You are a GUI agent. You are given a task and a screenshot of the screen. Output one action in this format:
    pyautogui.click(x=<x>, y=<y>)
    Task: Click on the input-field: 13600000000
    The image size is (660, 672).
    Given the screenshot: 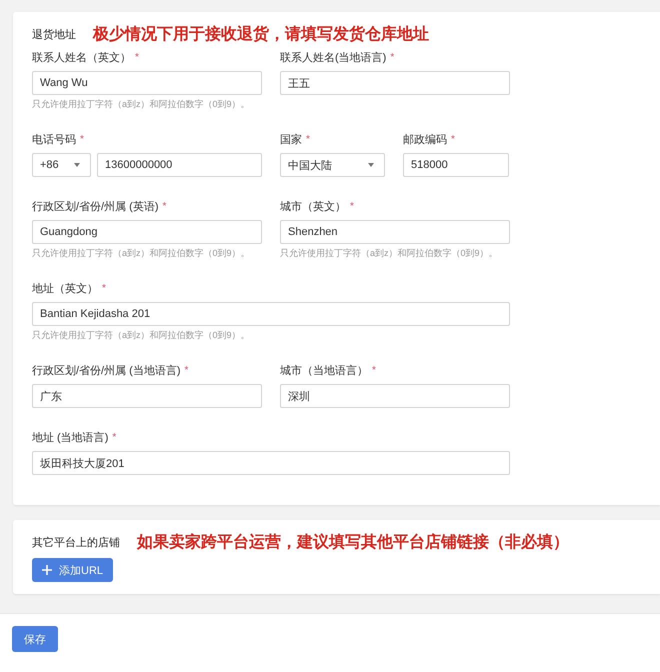 What is the action you would take?
    pyautogui.click(x=179, y=165)
    